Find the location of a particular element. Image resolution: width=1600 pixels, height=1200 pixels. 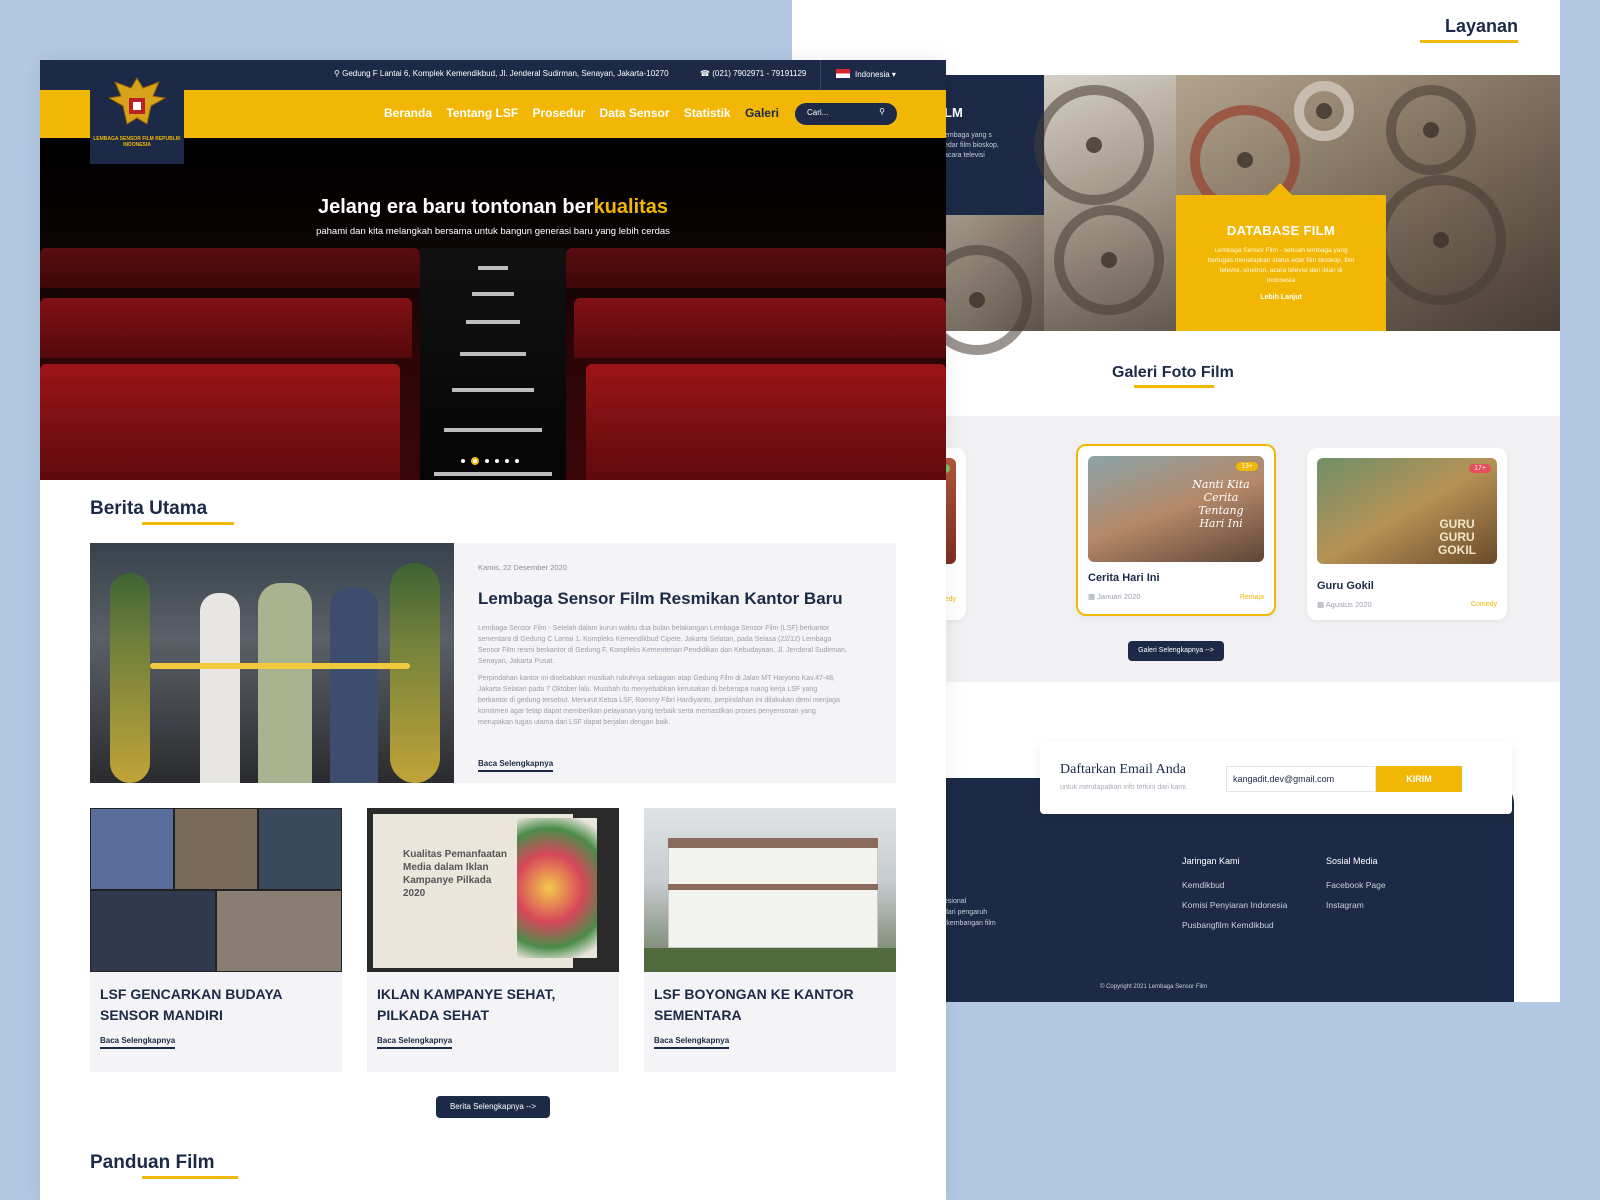

gallery-title: Galeri Foto Film is located at coordinates (1173, 372).